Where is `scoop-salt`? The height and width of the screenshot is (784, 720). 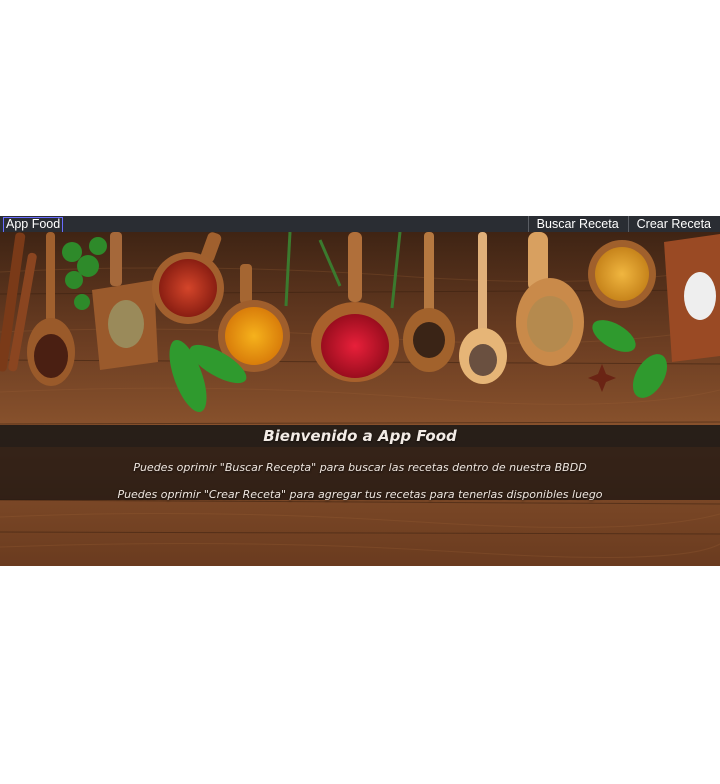 scoop-salt is located at coordinates (692, 298).